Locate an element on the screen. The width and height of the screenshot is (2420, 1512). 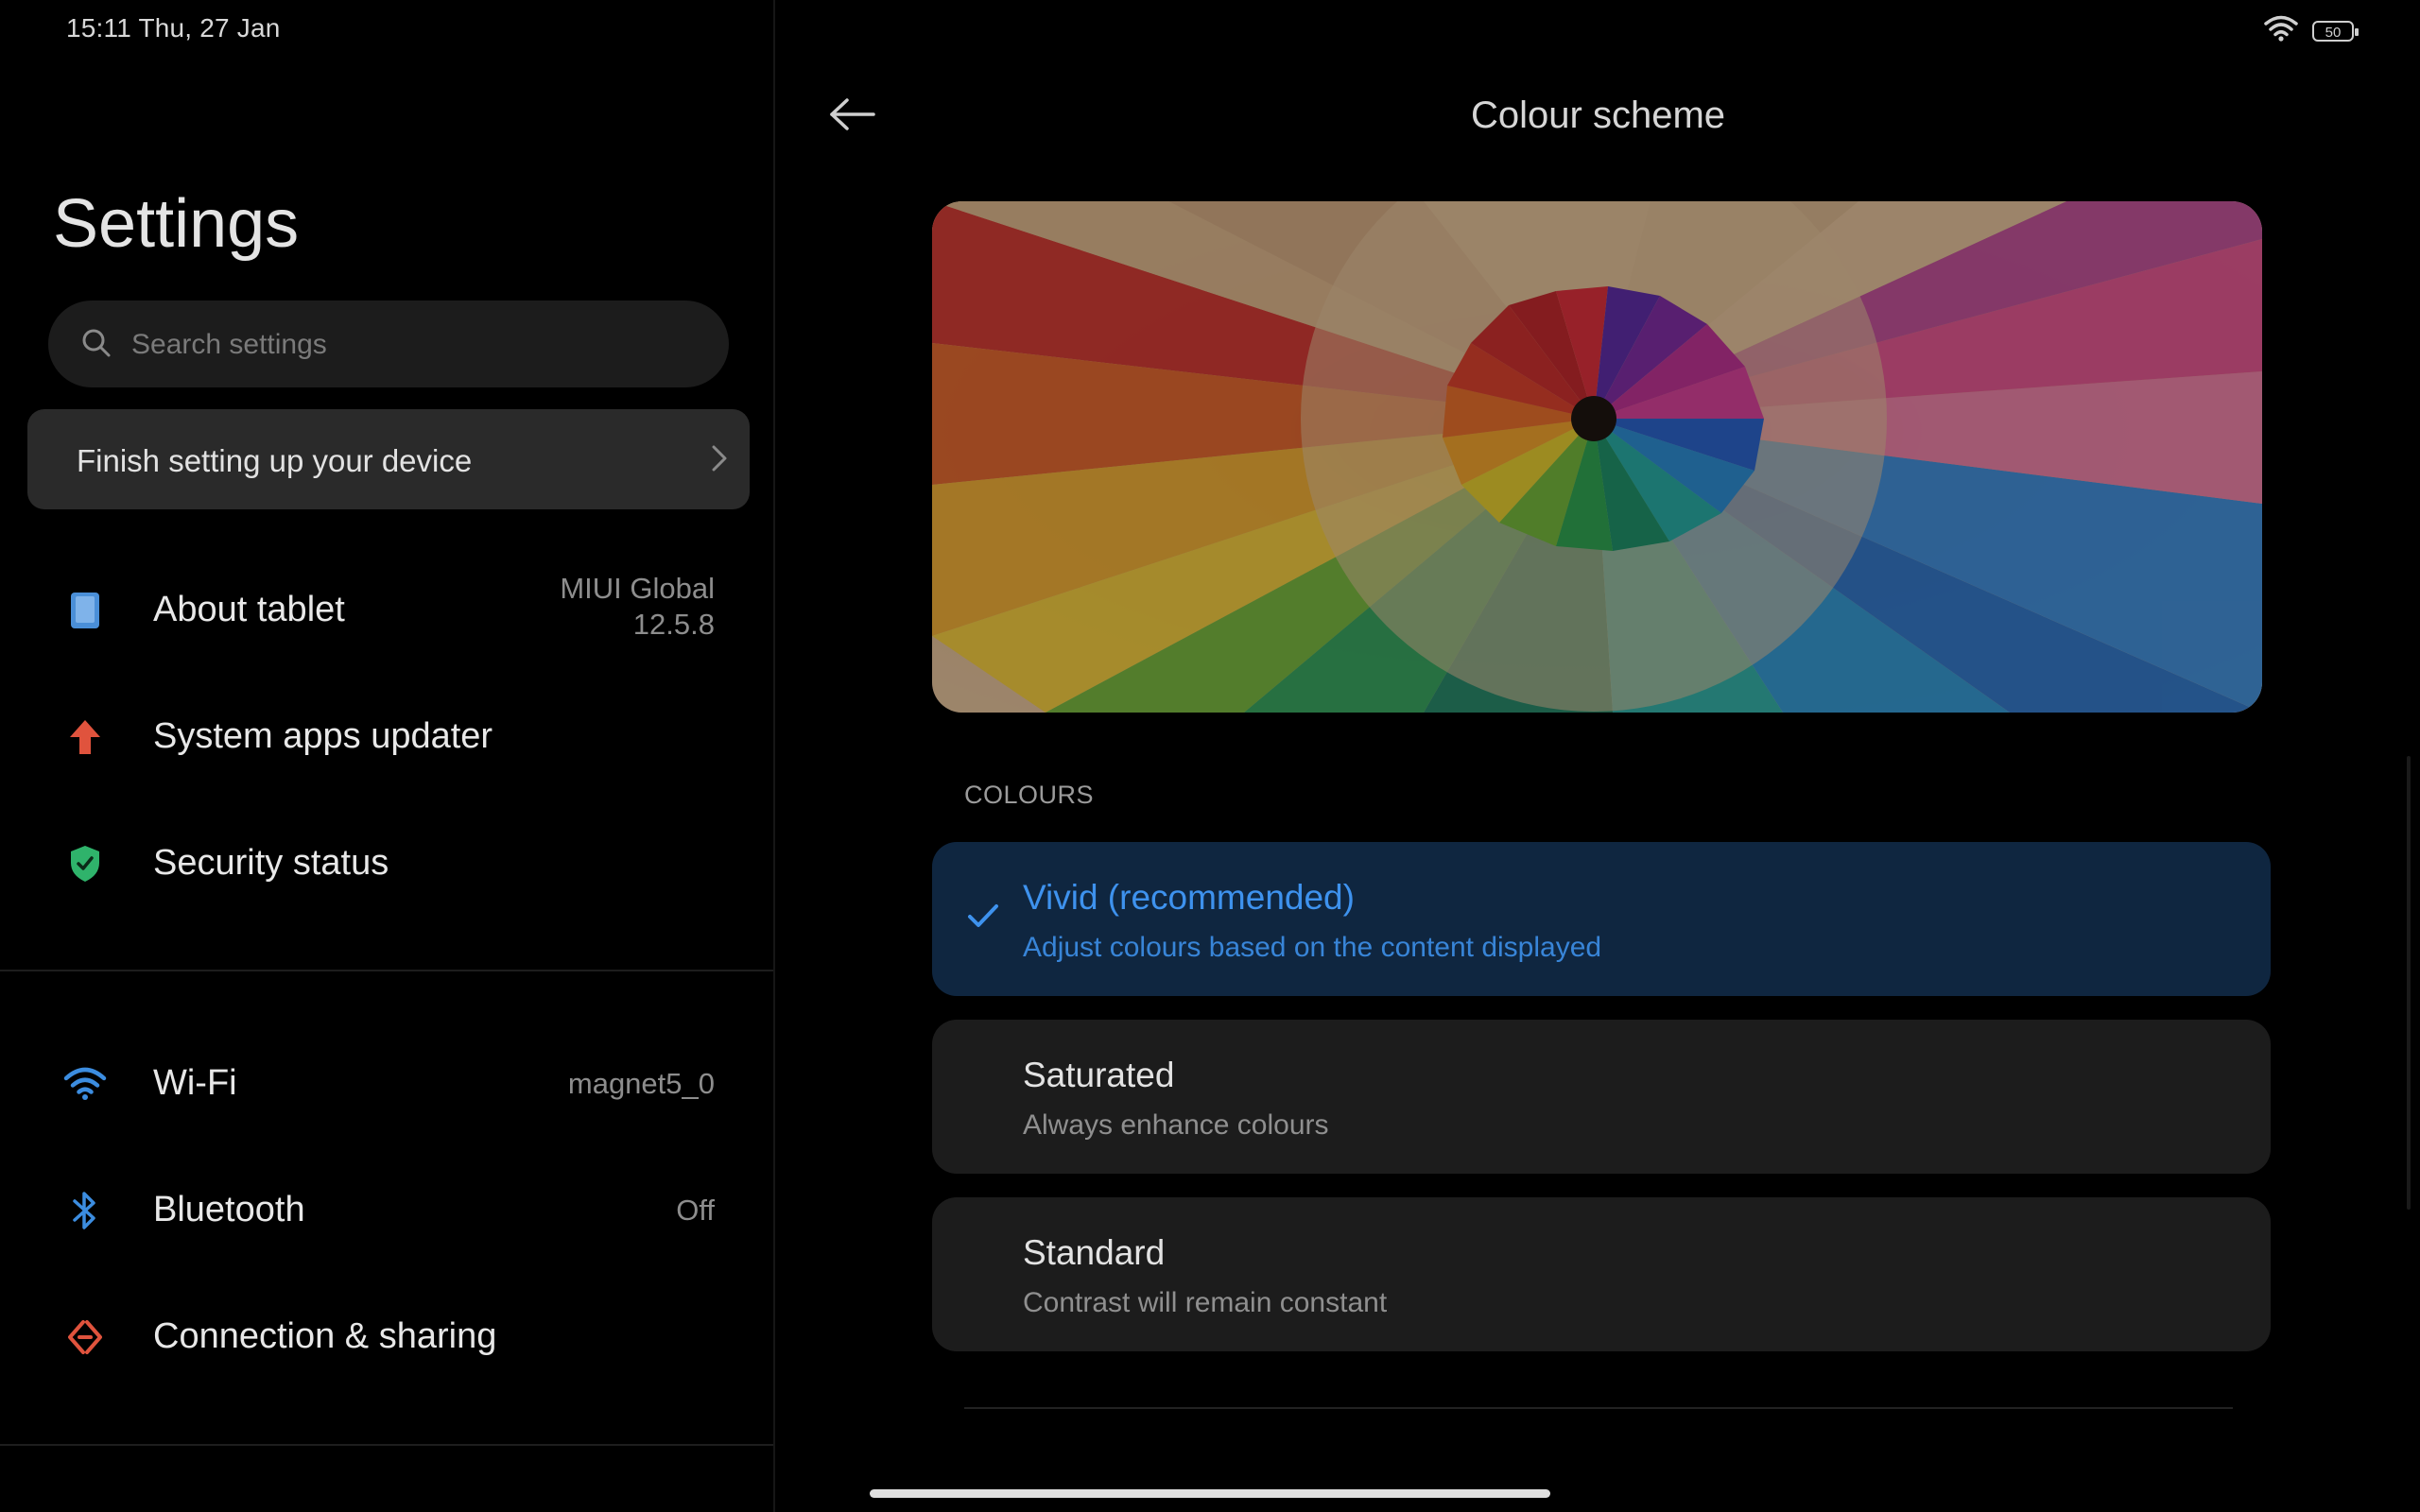
sidebar-item-security-status: Security status is located at coordinates (386, 862).